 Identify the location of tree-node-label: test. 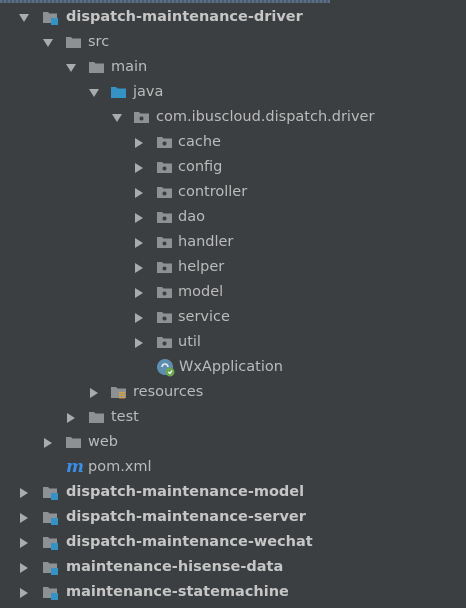
(125, 417).